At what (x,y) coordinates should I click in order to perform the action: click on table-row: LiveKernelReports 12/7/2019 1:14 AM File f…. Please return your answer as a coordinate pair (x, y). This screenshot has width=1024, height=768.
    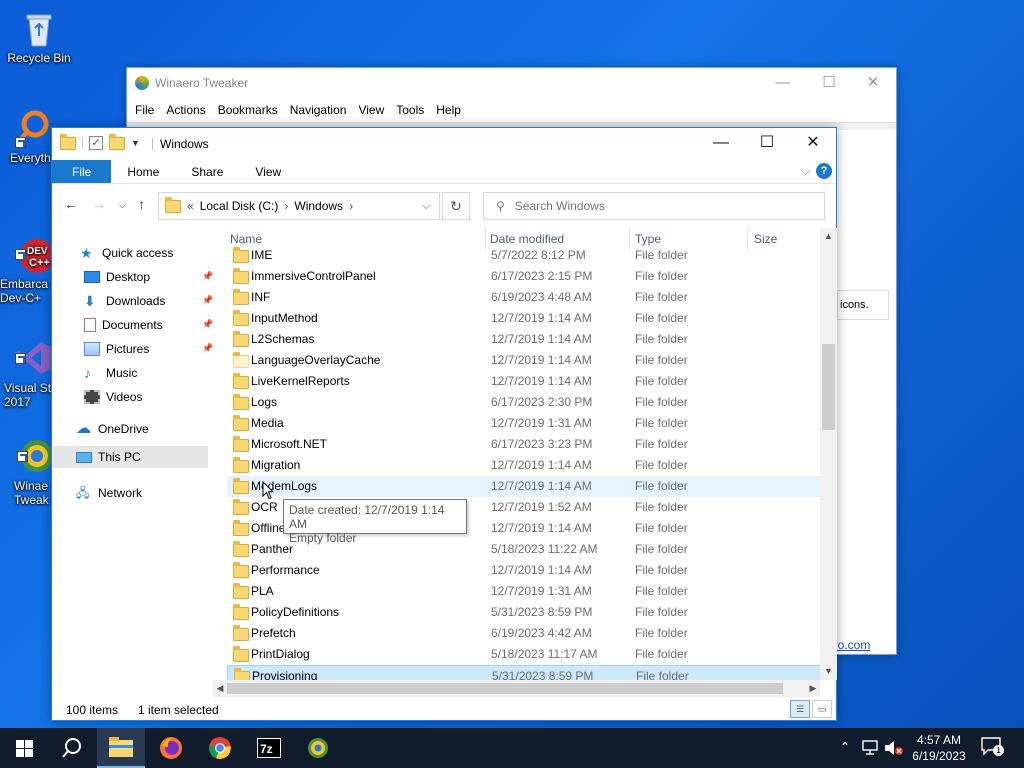
    Looking at the image, I should click on (524, 381).